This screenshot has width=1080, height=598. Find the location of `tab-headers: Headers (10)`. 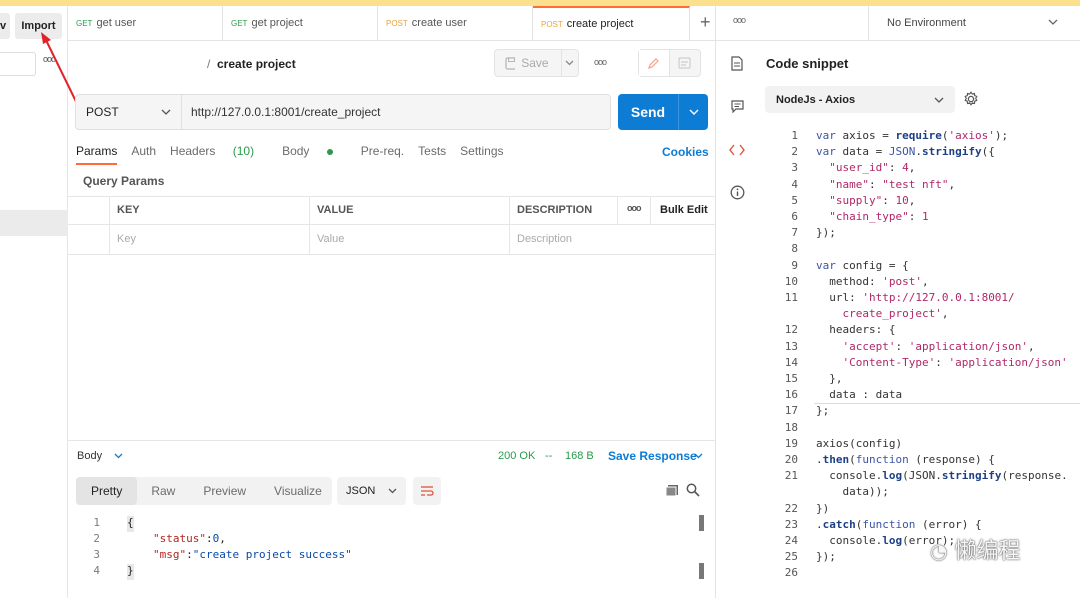

tab-headers: Headers (10) is located at coordinates (219, 151).